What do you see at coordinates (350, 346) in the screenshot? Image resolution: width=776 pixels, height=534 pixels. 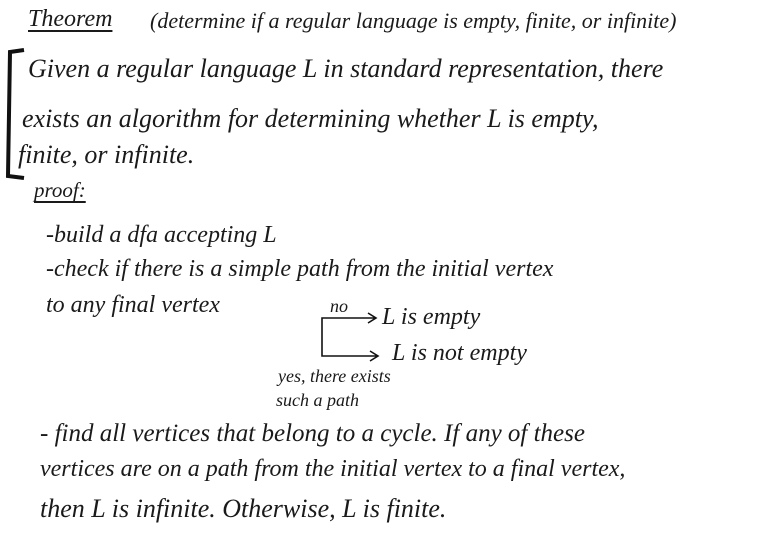 I see `yes-arrow` at bounding box center [350, 346].